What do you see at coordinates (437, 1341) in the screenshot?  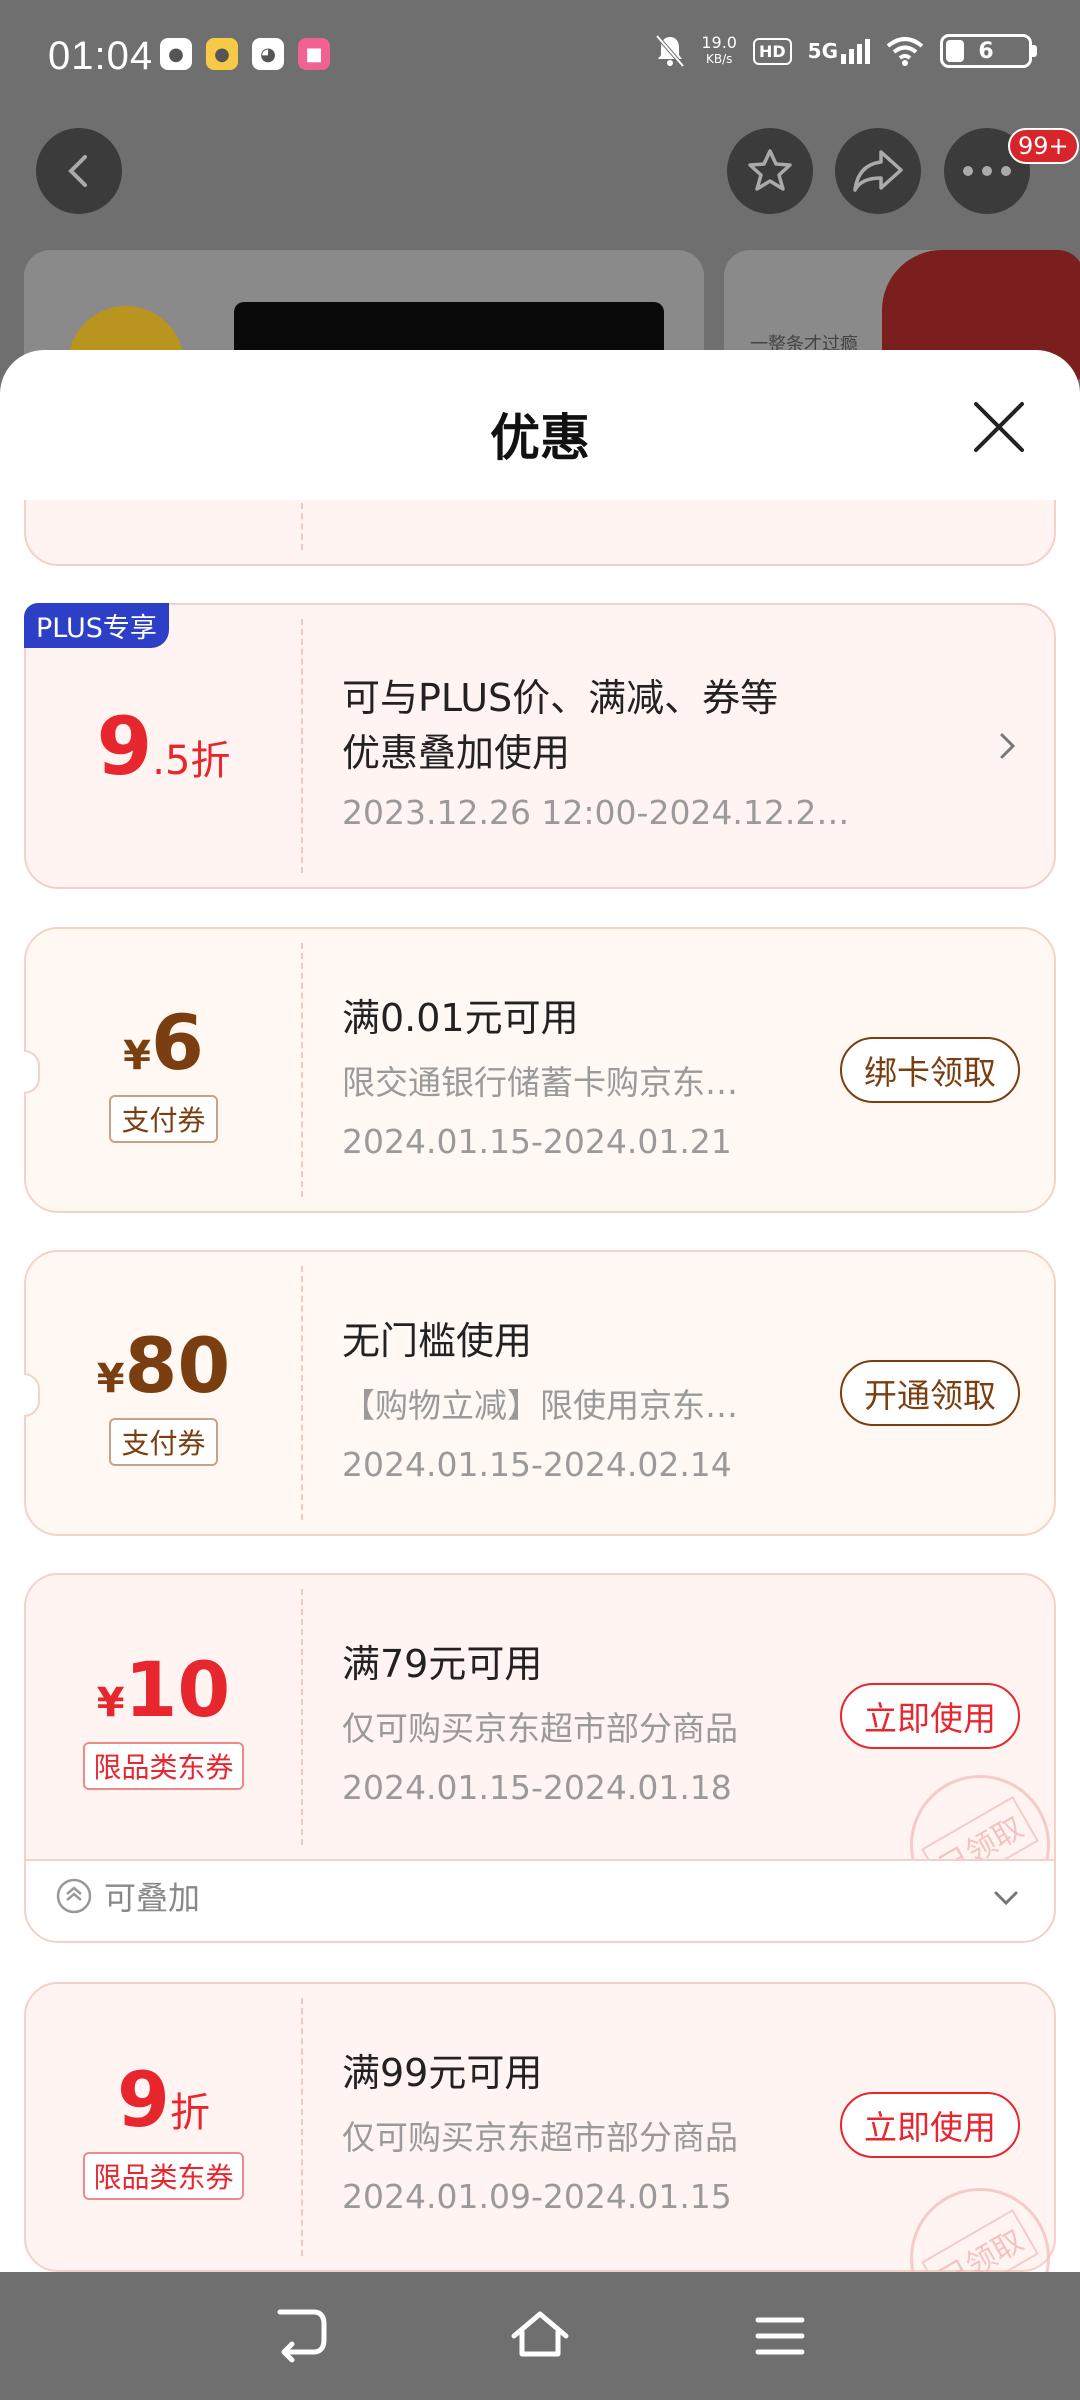 I see `coupon-title: 无门槛使用` at bounding box center [437, 1341].